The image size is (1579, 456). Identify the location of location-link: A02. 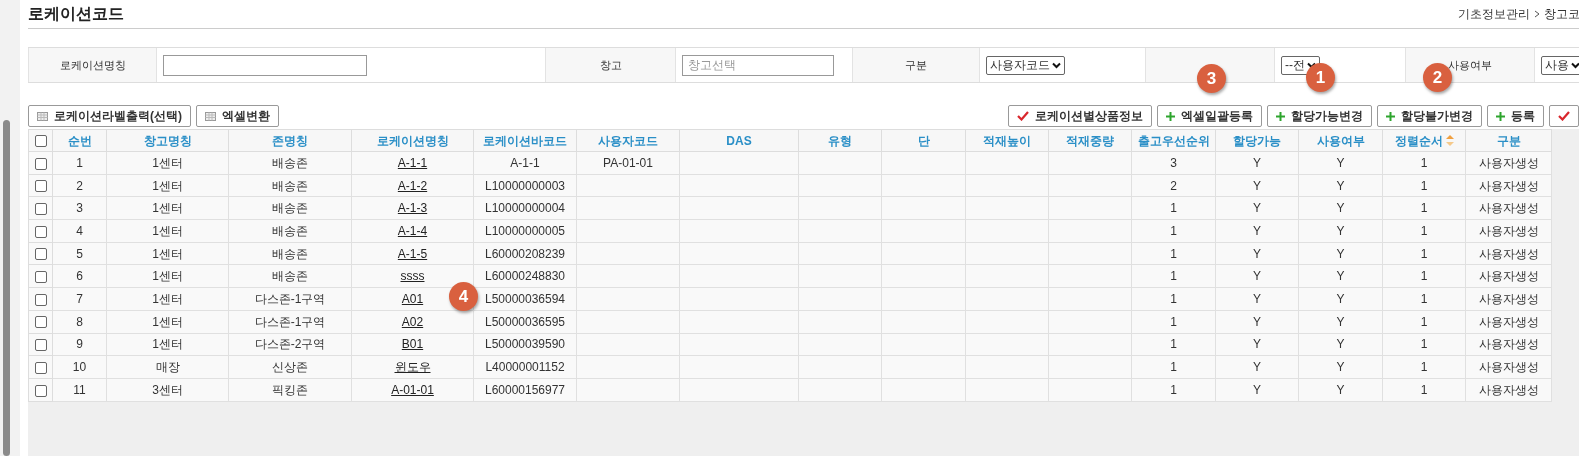
(412, 321).